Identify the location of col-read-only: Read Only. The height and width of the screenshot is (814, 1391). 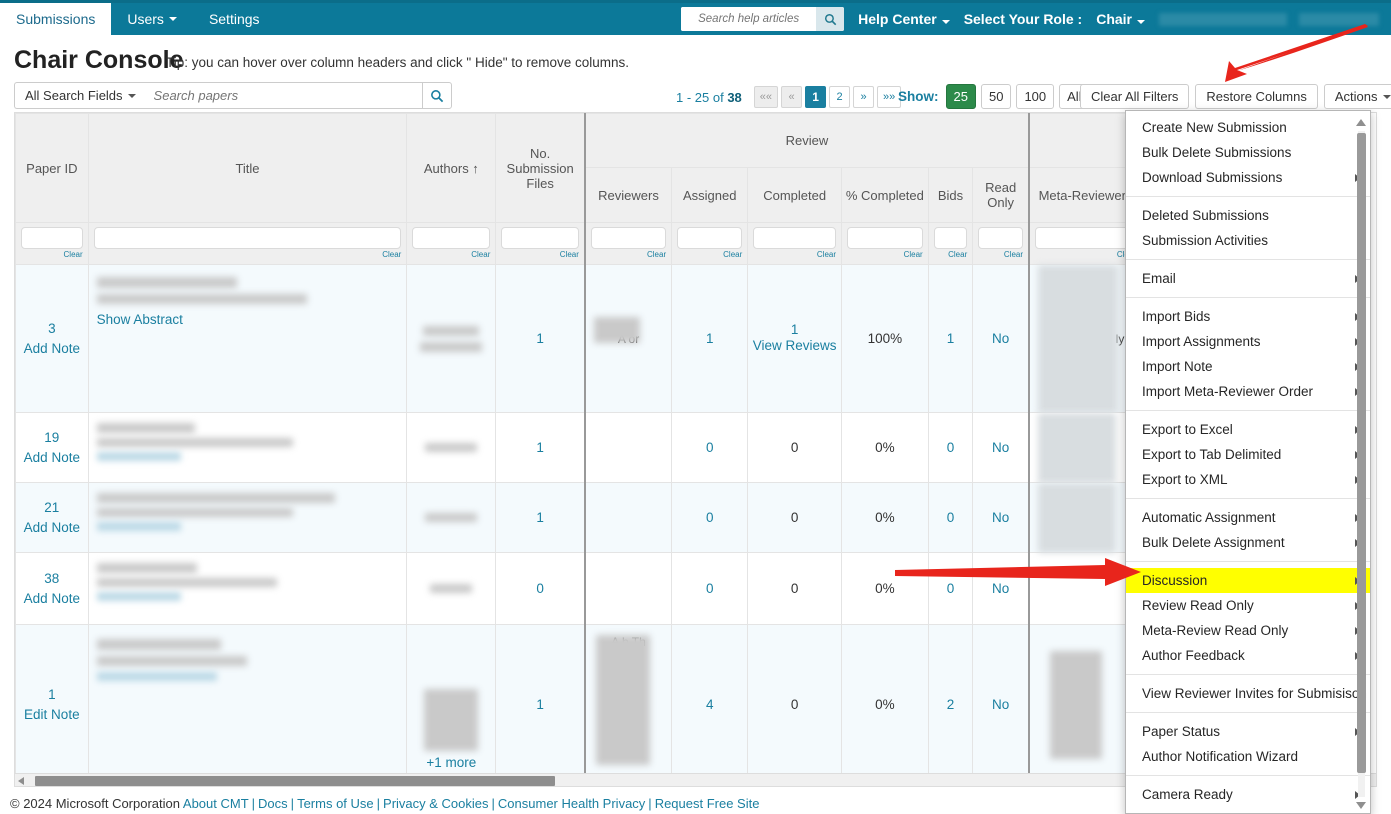
(1001, 195).